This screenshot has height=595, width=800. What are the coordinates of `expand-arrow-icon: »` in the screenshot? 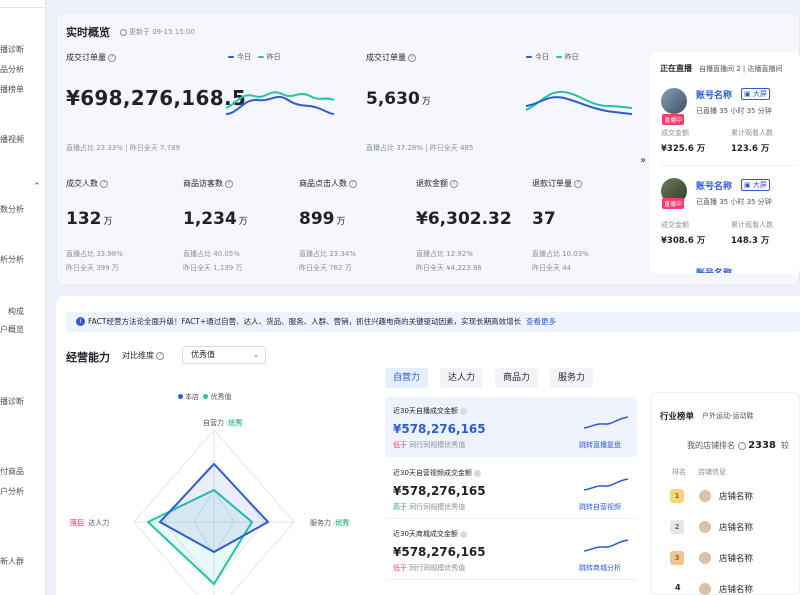 It's located at (643, 160).